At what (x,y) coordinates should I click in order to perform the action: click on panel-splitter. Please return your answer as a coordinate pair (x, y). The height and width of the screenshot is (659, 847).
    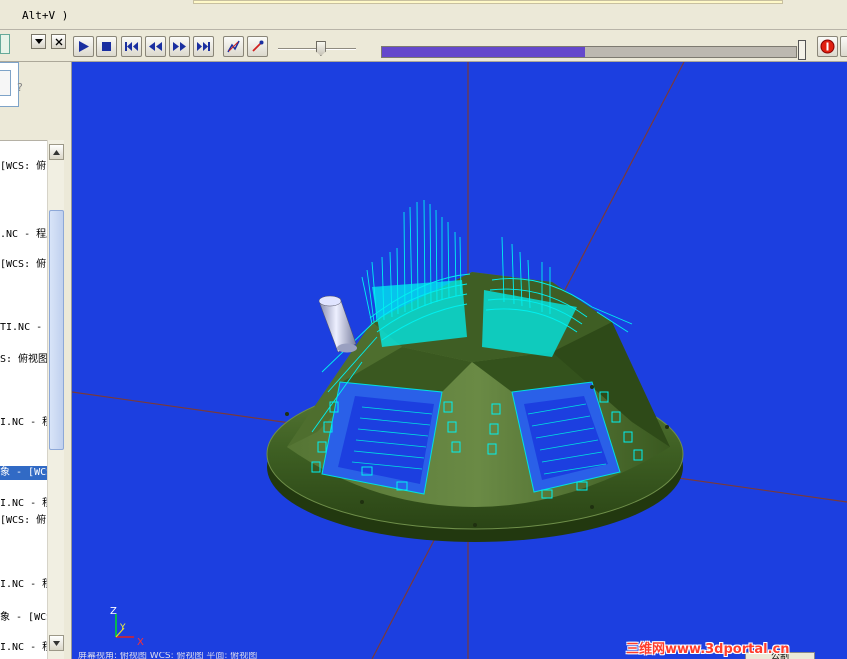
    Looking at the image, I should click on (68, 360).